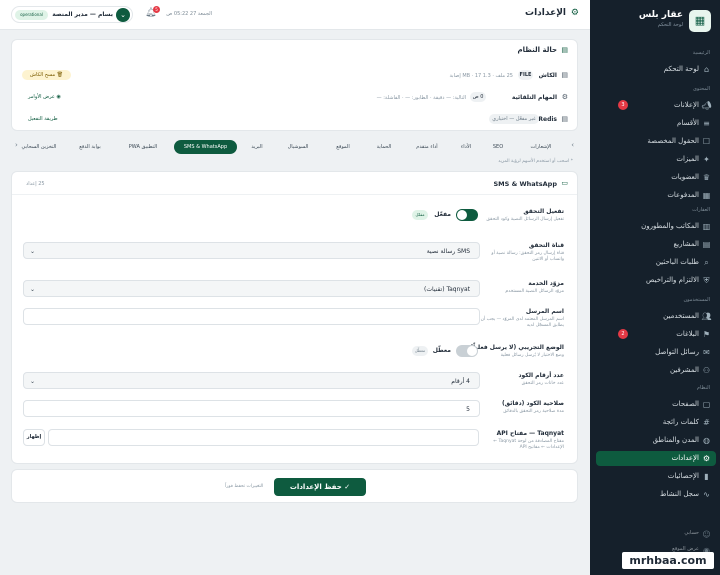  I want to click on sidebar-item-page: ▢ الصفحات, so click(656, 404).